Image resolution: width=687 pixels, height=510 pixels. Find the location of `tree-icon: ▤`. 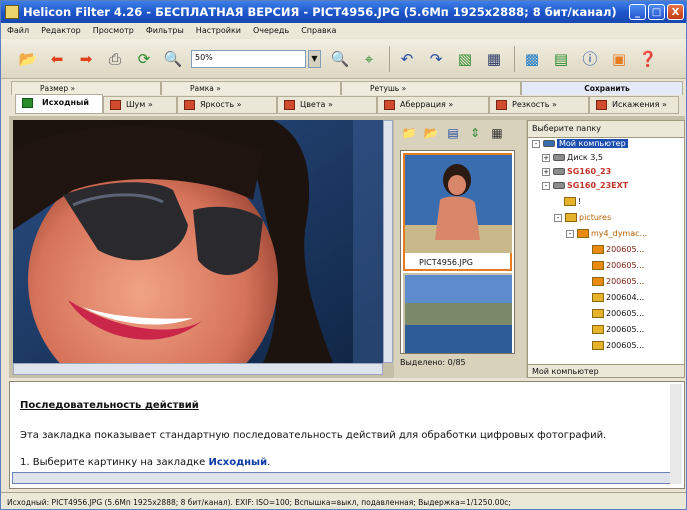

tree-icon: ▤ is located at coordinates (561, 59).